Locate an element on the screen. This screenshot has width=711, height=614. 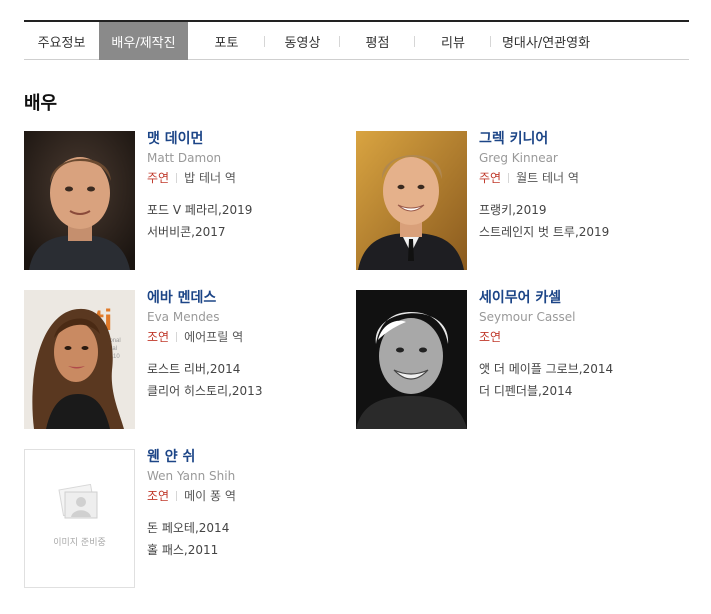
tab-bar: 주요정보 배우/제작진 포토 동영상 평점 리뷰 명대사/연관영화 is located at coordinates (356, 40).